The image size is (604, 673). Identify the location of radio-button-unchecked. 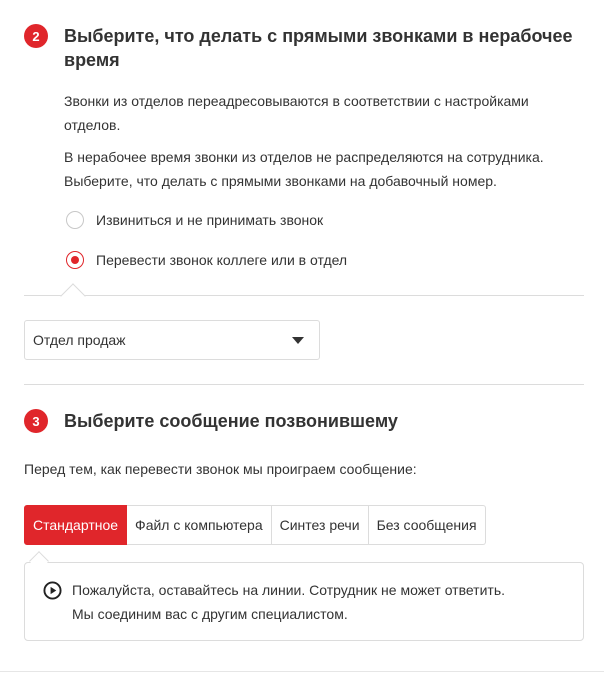
(75, 220).